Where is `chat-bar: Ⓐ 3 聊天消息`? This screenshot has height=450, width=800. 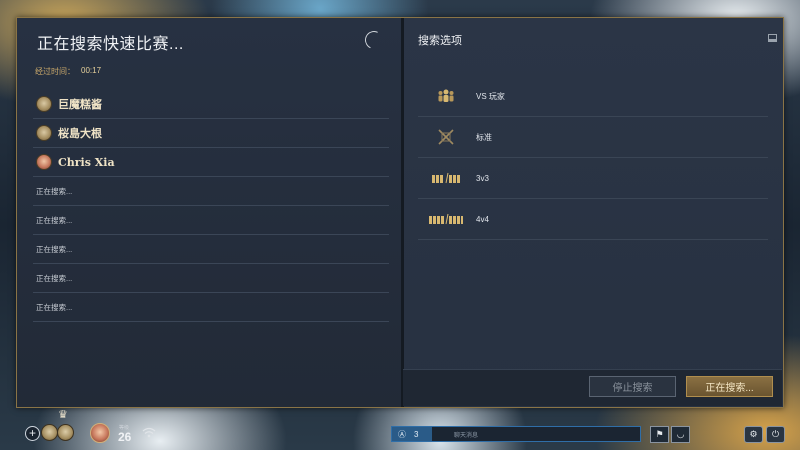 chat-bar: Ⓐ 3 聊天消息 is located at coordinates (516, 434).